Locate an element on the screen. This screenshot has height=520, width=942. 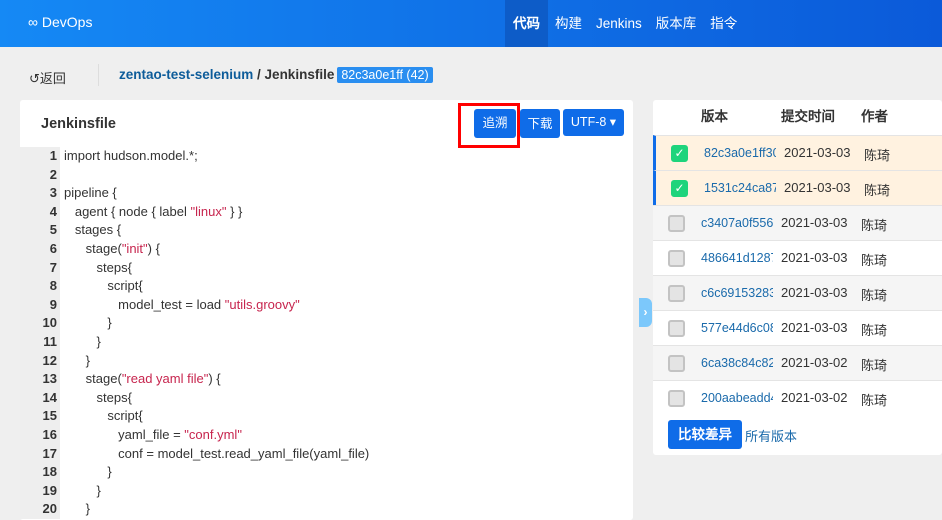
nav-item: 版本库 is located at coordinates (676, 23).